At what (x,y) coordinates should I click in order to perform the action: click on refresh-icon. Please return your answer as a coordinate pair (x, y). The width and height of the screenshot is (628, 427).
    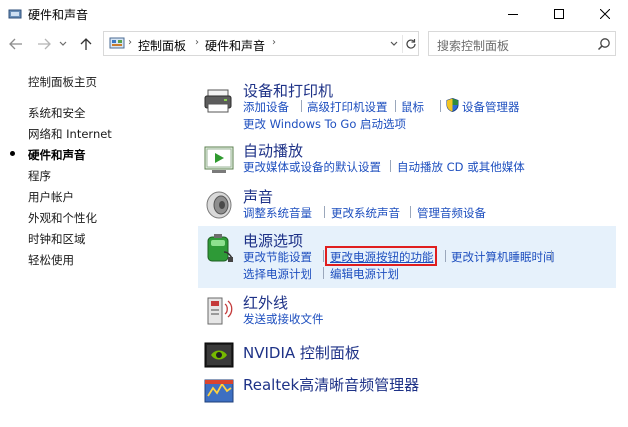
    Looking at the image, I should click on (410, 44).